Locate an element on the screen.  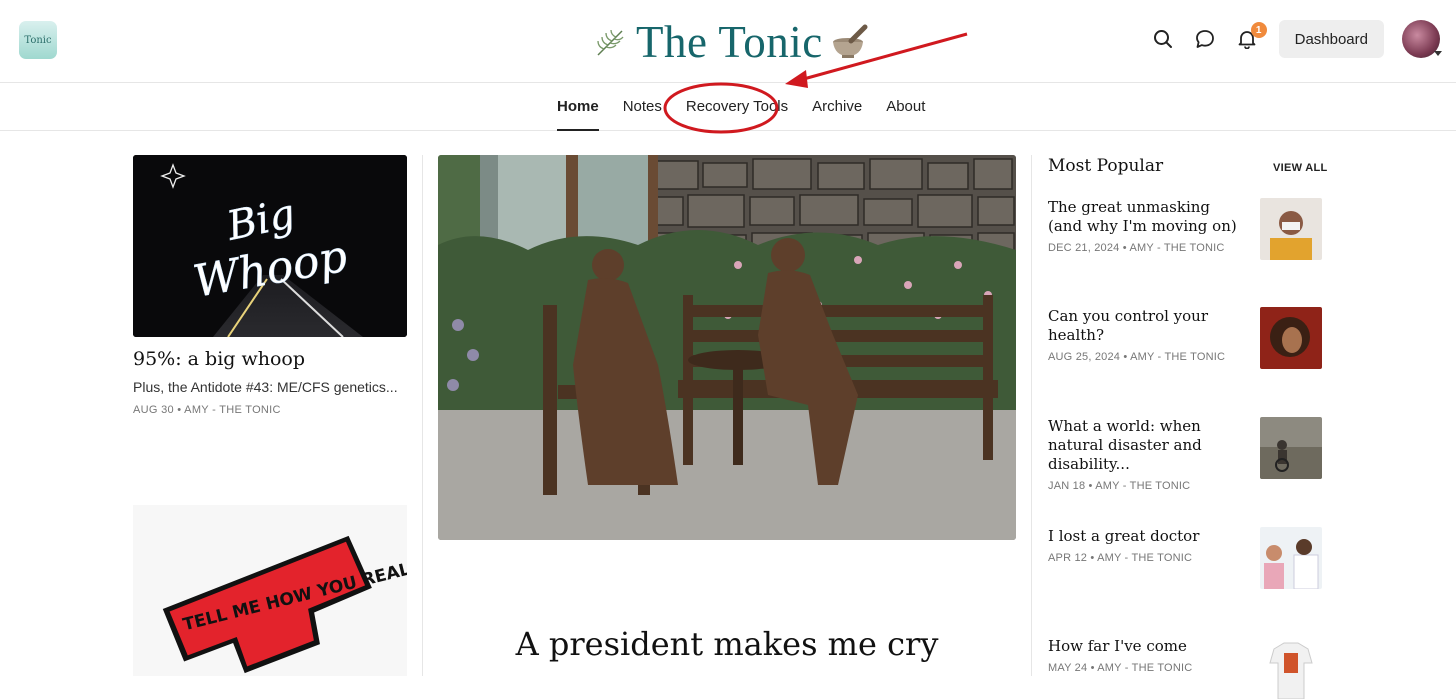
site-title: The Tonic is located at coordinates (729, 42).